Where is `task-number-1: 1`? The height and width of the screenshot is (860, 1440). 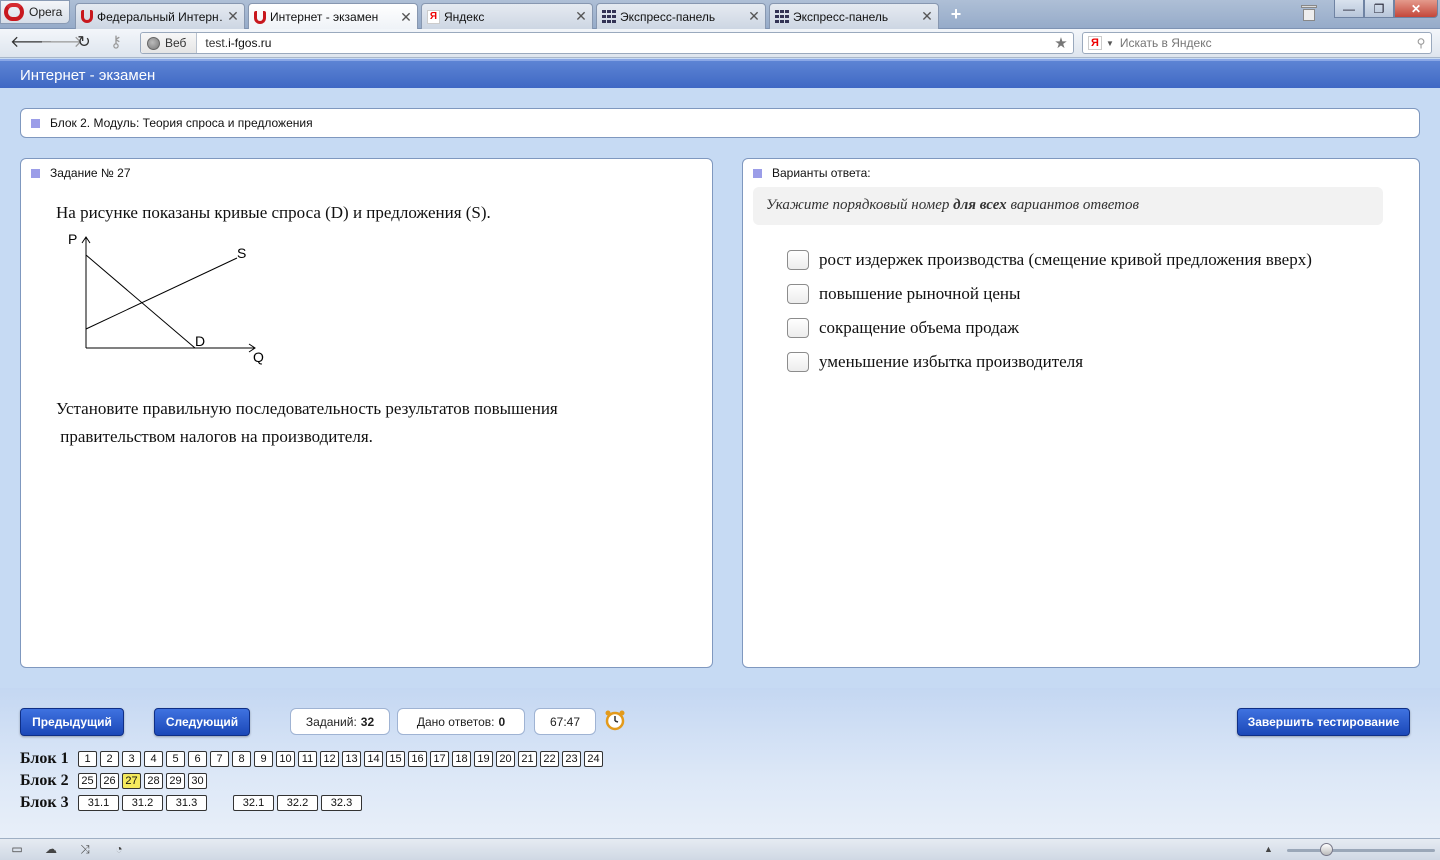 task-number-1: 1 is located at coordinates (87, 759).